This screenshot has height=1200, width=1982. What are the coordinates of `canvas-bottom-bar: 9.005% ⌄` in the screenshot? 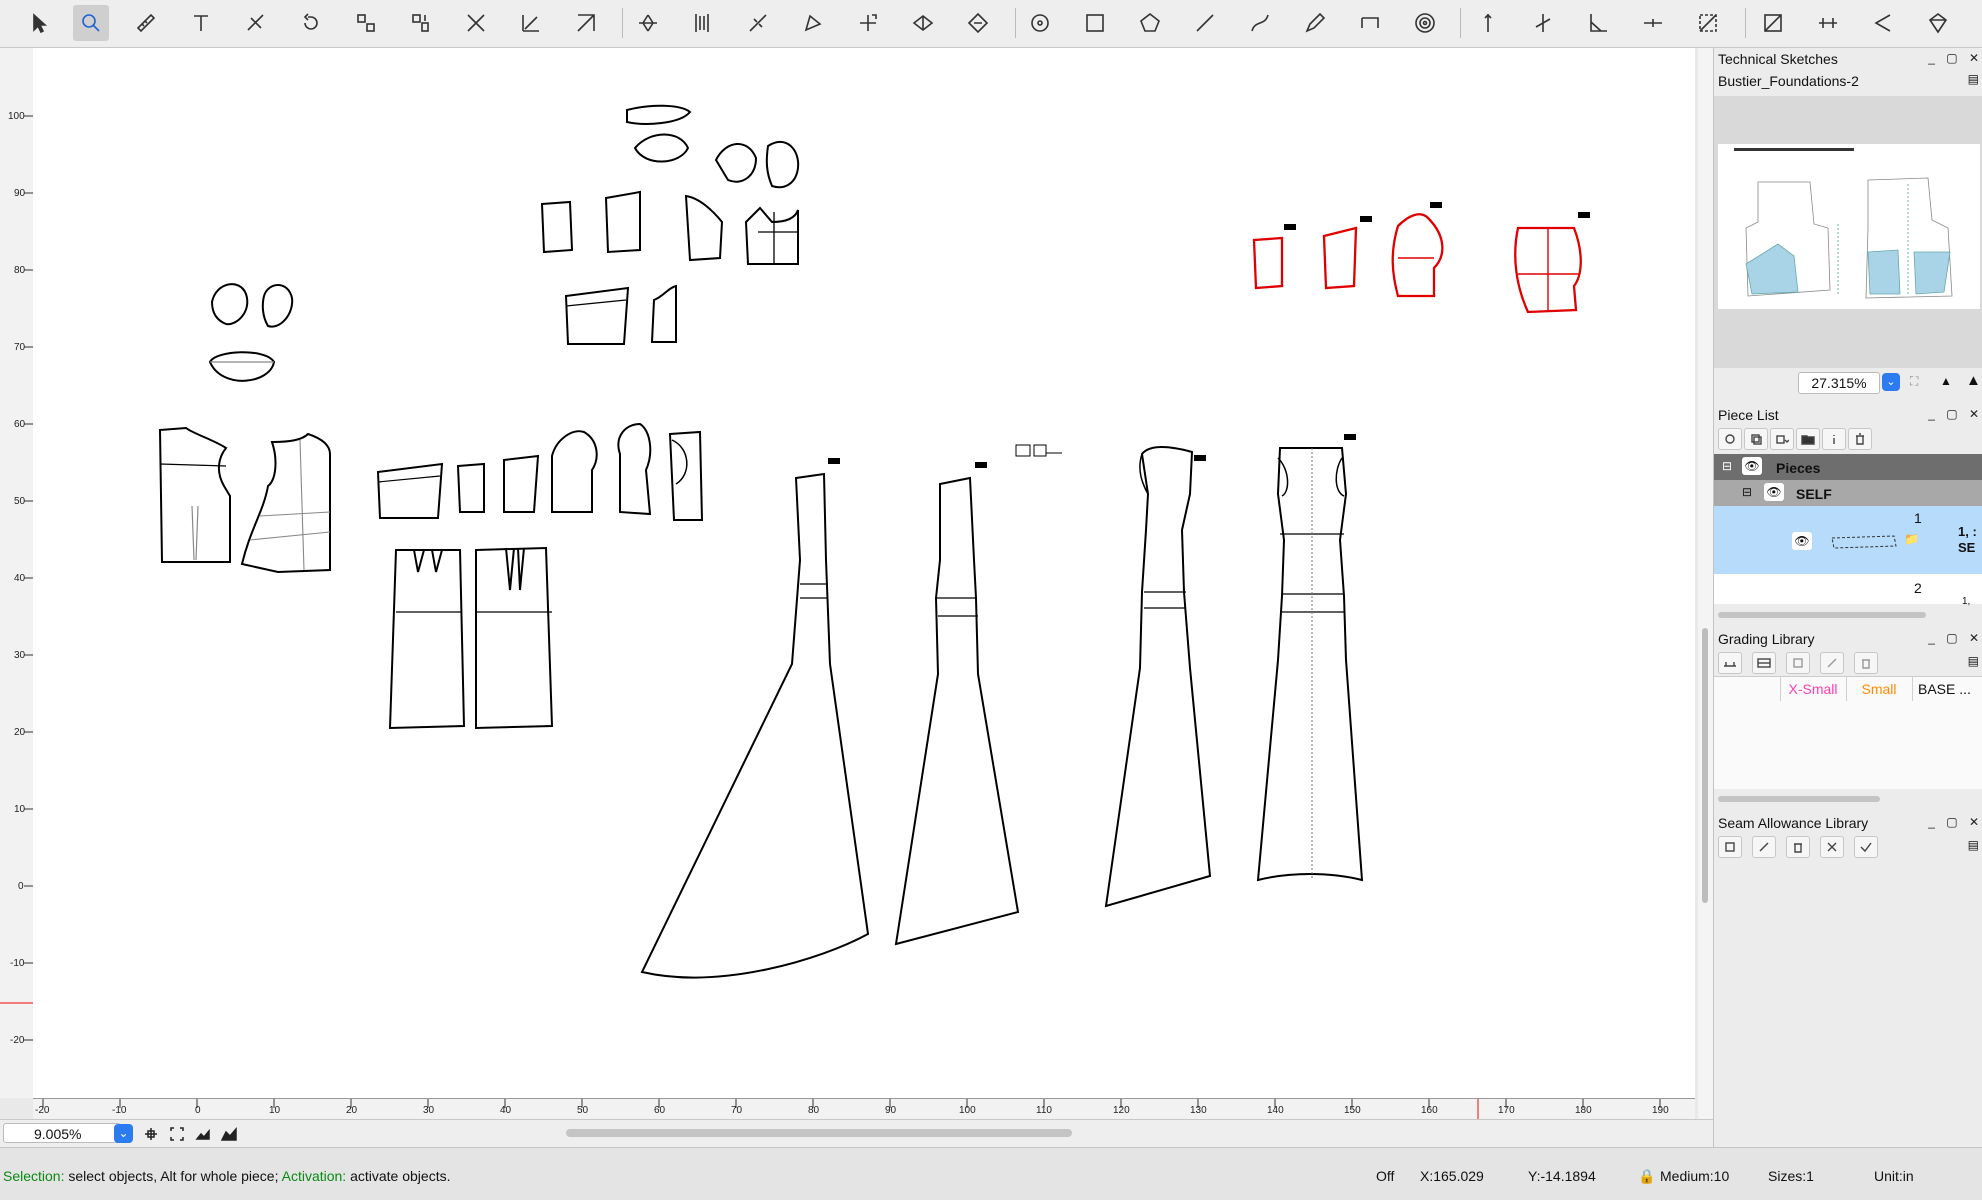 It's located at (856, 1133).